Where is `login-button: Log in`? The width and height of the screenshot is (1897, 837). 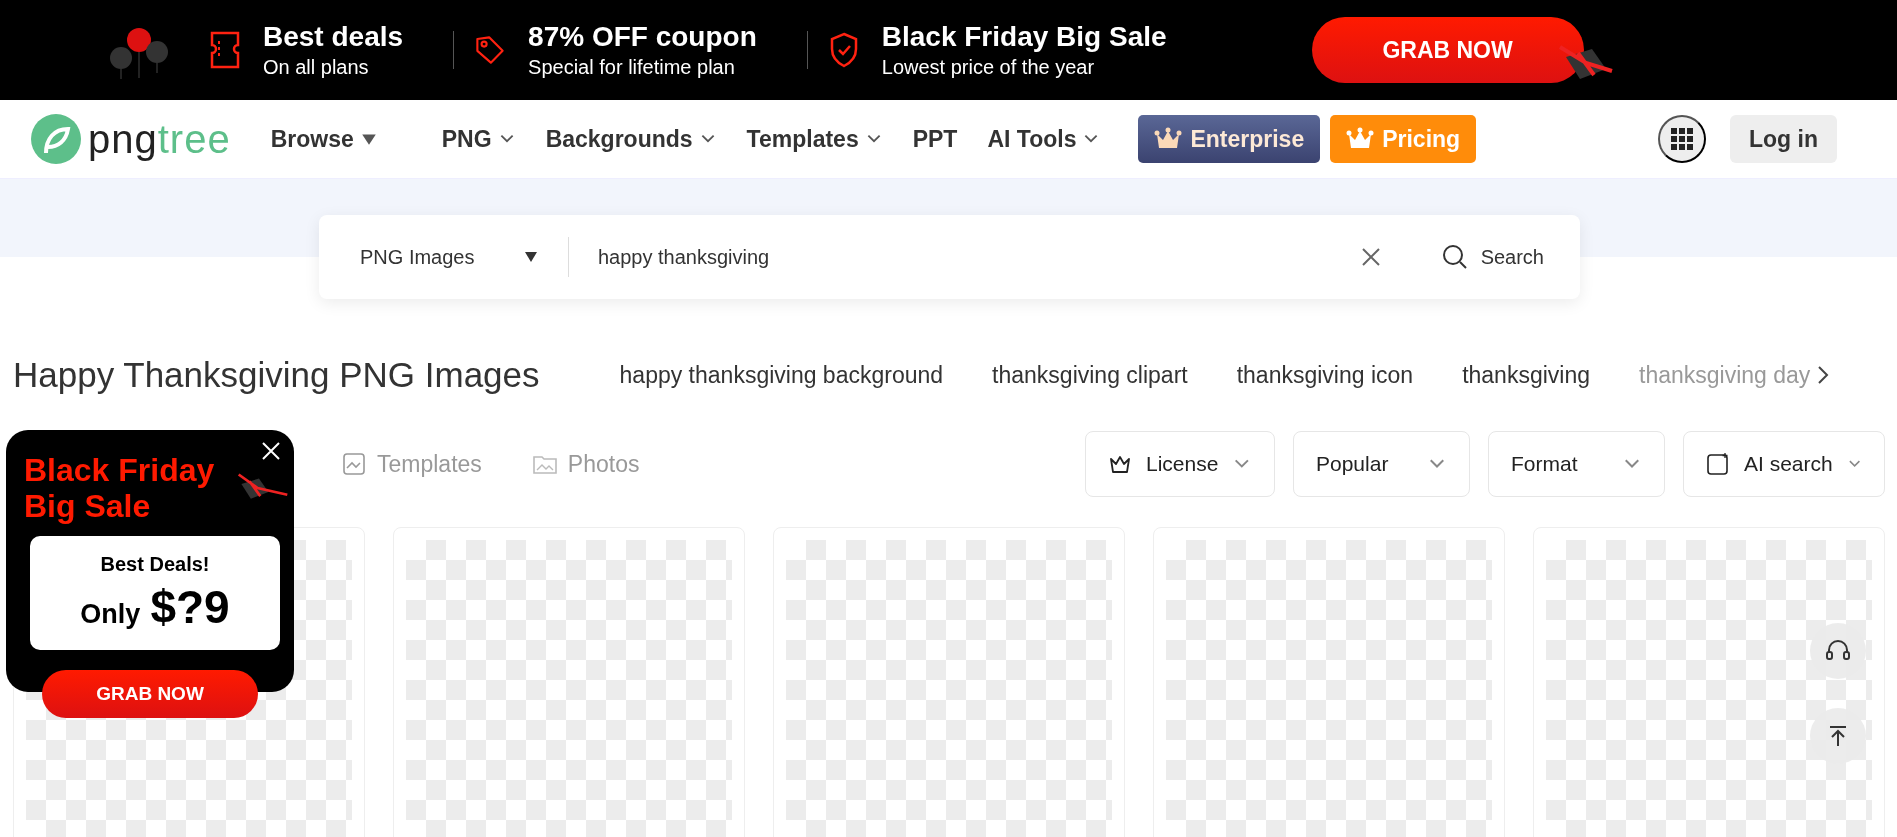 login-button: Log in is located at coordinates (1783, 139).